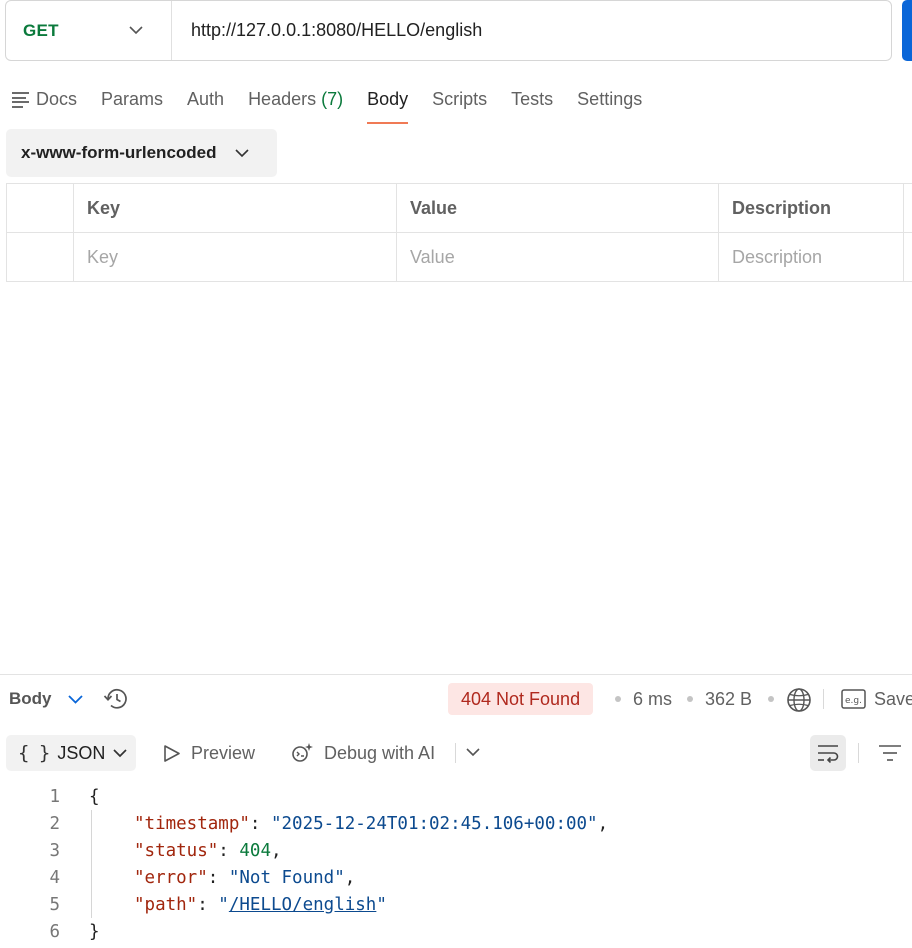 This screenshot has width=912, height=948. I want to click on headers-count: (7), so click(332, 99).